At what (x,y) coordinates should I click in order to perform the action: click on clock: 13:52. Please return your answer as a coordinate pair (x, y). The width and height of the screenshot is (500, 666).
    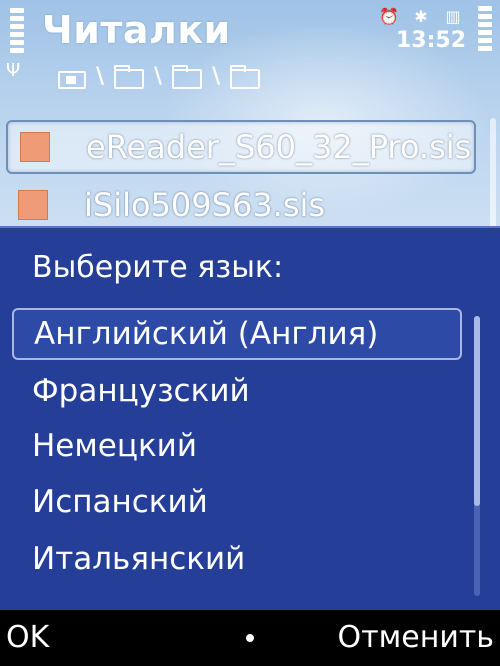
    Looking at the image, I should click on (430, 40).